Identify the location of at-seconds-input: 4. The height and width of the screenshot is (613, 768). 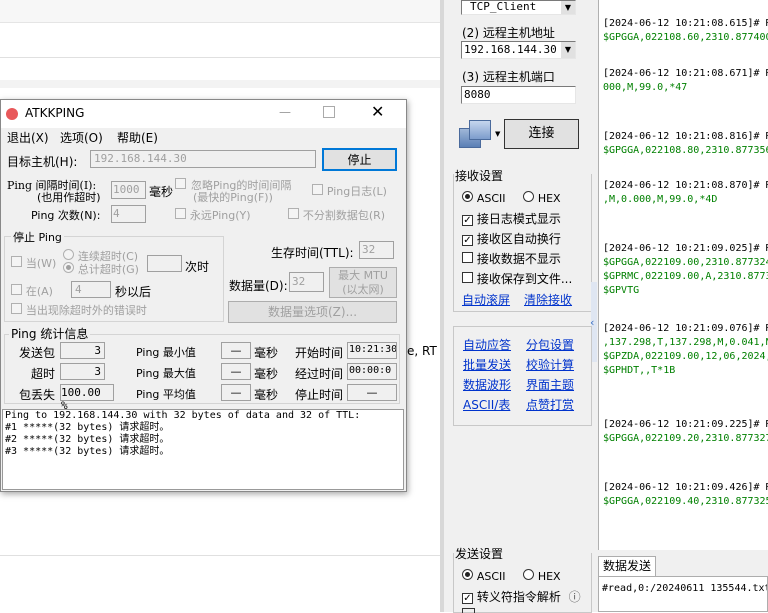
(91, 289).